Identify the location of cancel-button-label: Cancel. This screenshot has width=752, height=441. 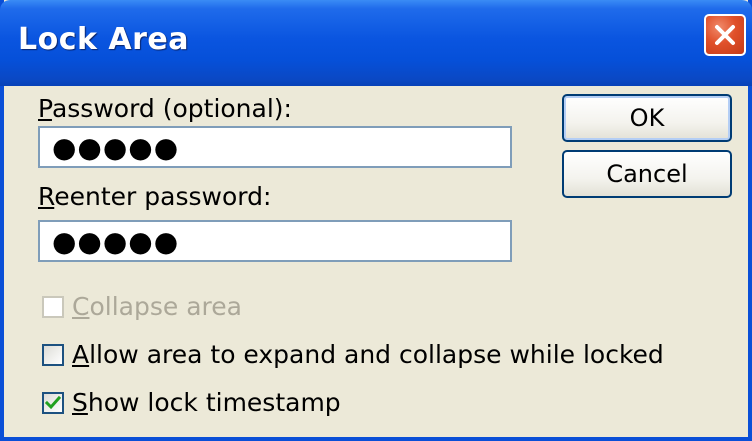
(647, 174).